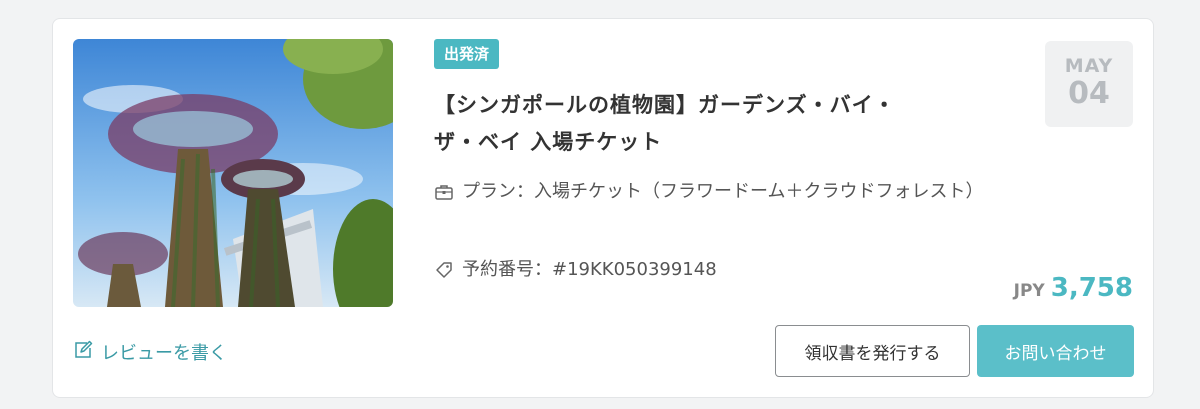 This screenshot has width=1200, height=409. I want to click on tour-title-line1: 【シンガポールの植物園】ガーデンズ・バイ・, so click(665, 105).